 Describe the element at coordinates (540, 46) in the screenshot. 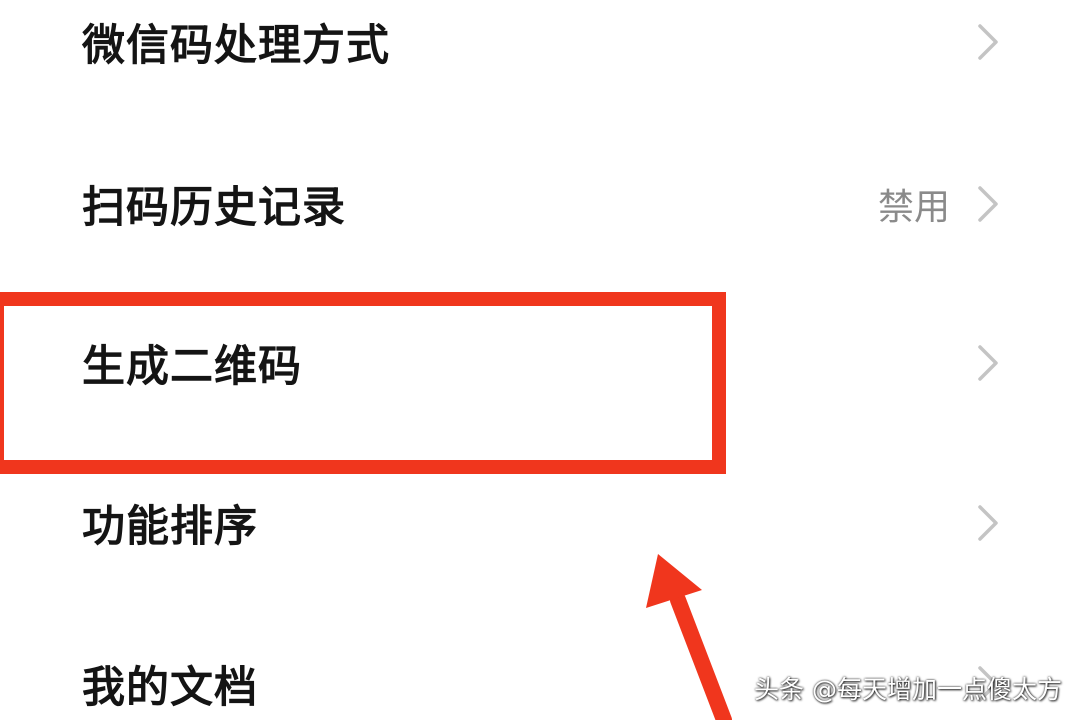

I see `settings-row-wechat-code-handling: 微信码处理方式` at that location.